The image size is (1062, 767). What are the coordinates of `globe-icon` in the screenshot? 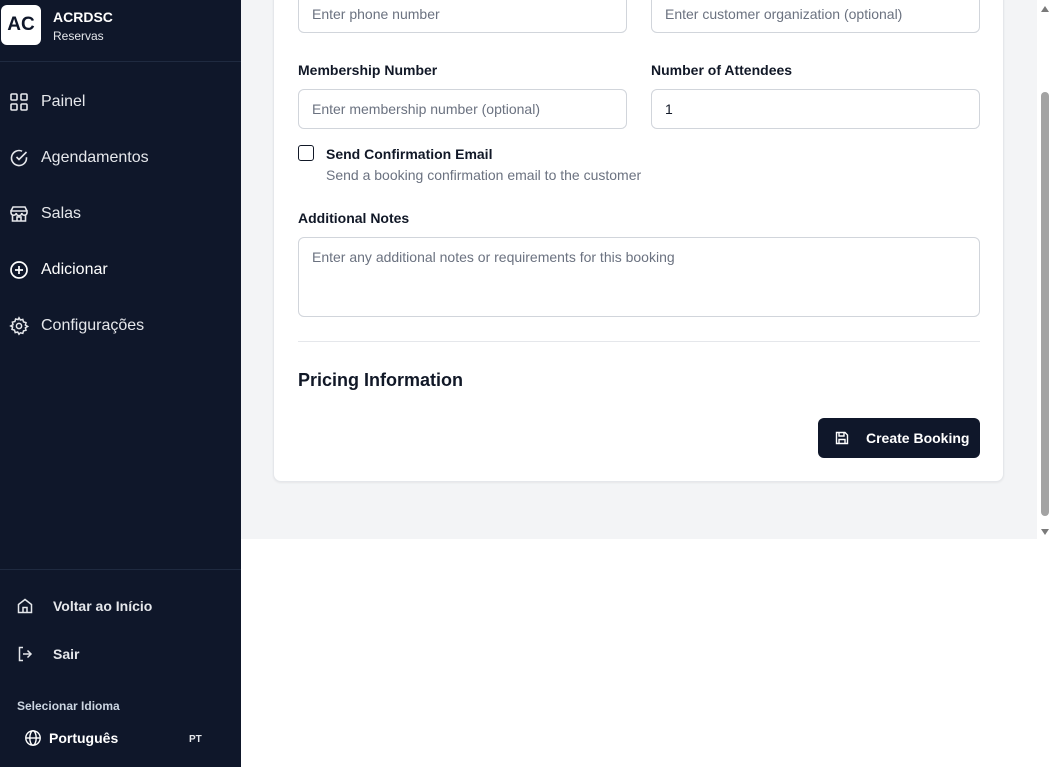 It's located at (33, 738).